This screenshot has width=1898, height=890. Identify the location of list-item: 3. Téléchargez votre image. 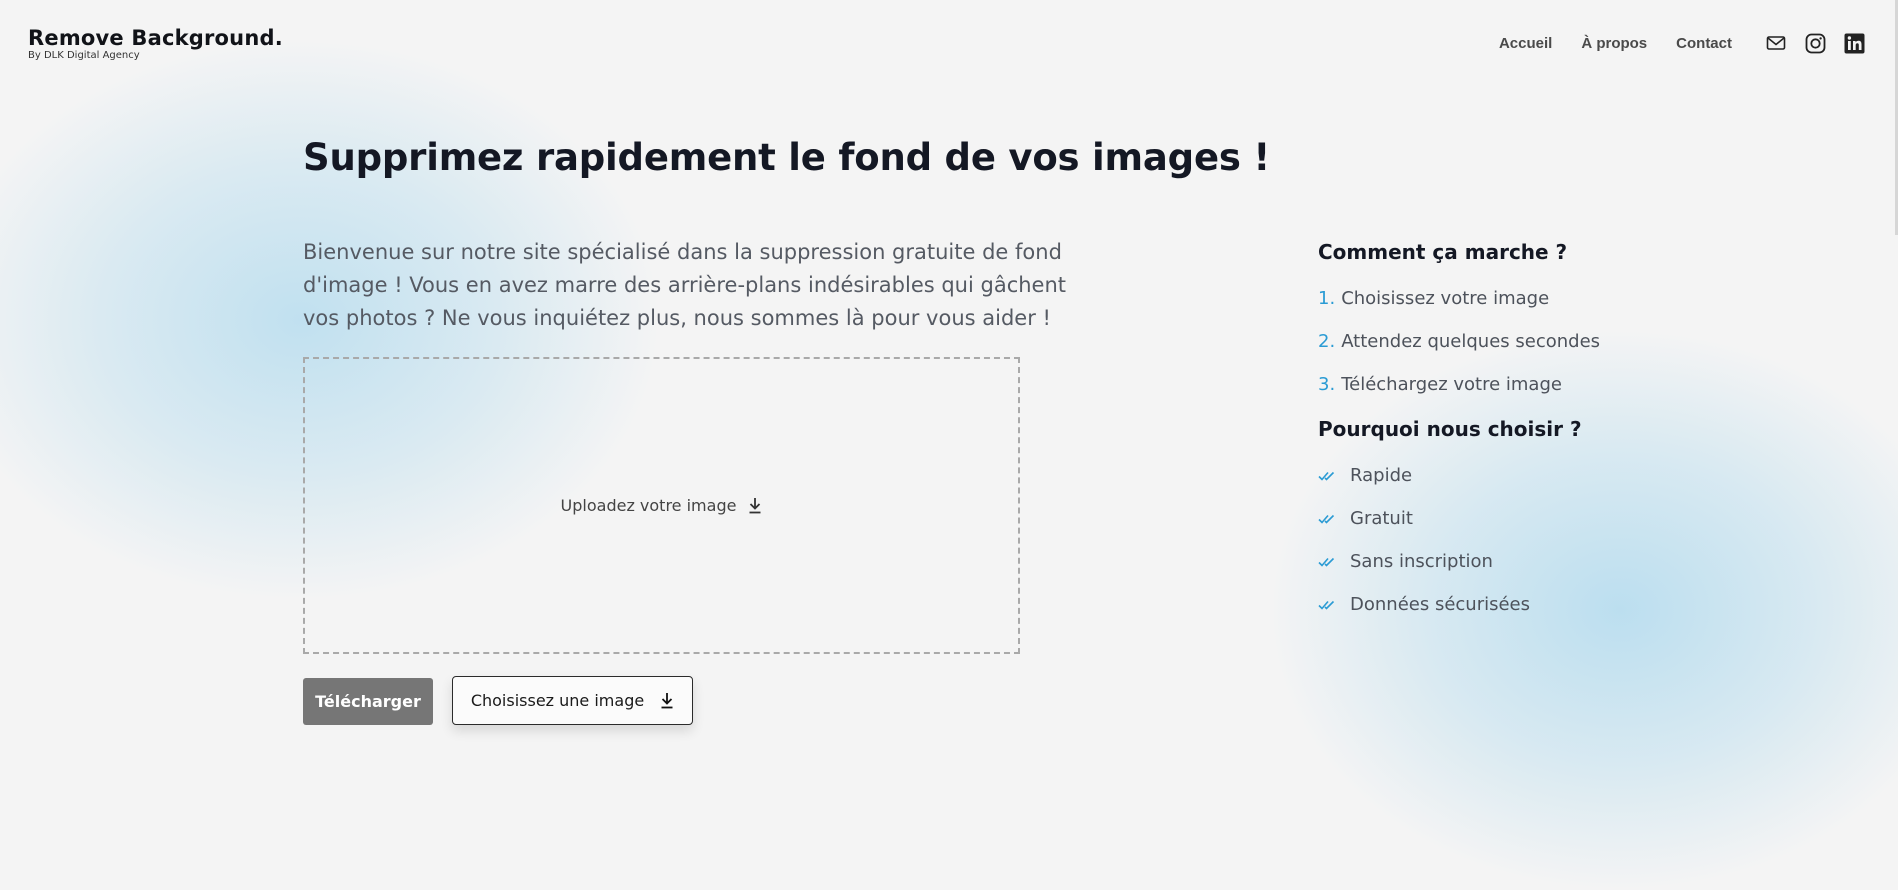
(1528, 385).